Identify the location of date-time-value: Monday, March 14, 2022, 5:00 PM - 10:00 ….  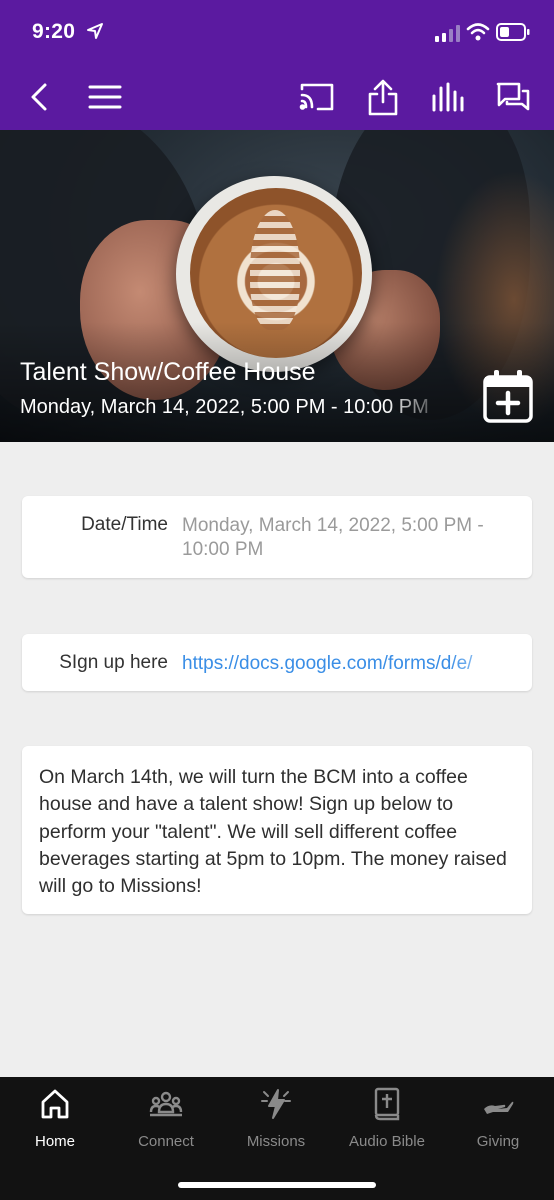
(333, 537).